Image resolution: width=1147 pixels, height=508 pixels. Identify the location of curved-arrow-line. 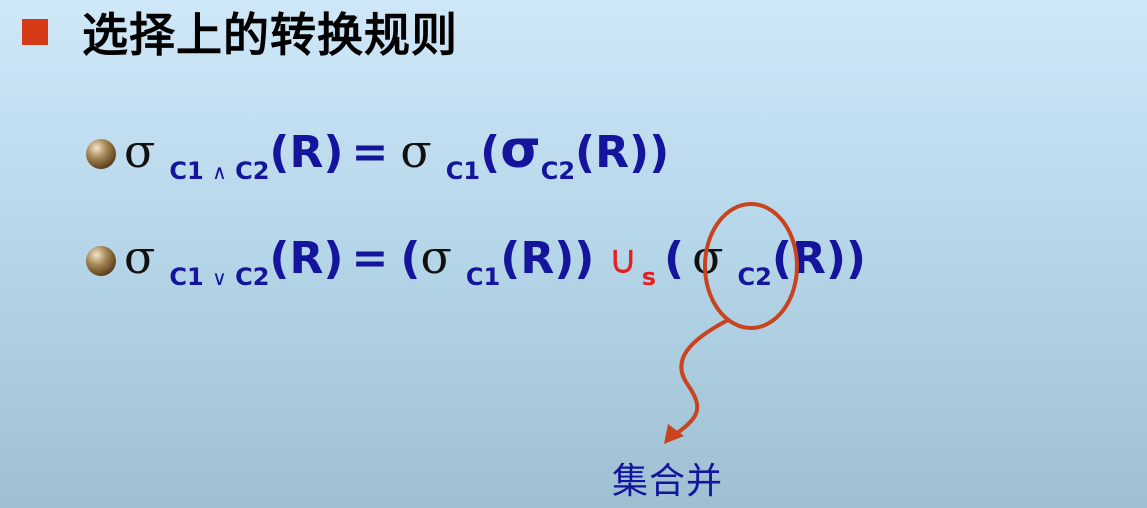
(700, 378).